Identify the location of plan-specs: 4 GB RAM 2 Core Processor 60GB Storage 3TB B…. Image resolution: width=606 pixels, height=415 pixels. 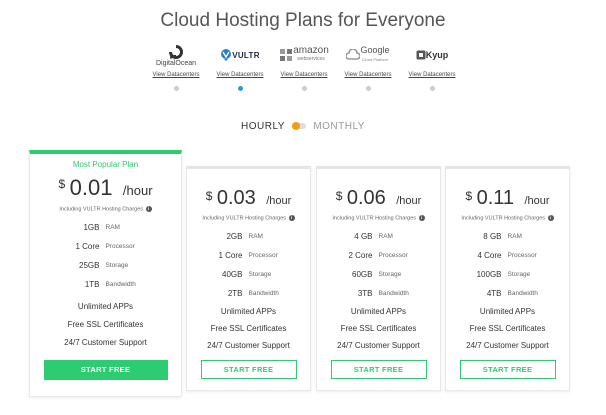
(378, 265).